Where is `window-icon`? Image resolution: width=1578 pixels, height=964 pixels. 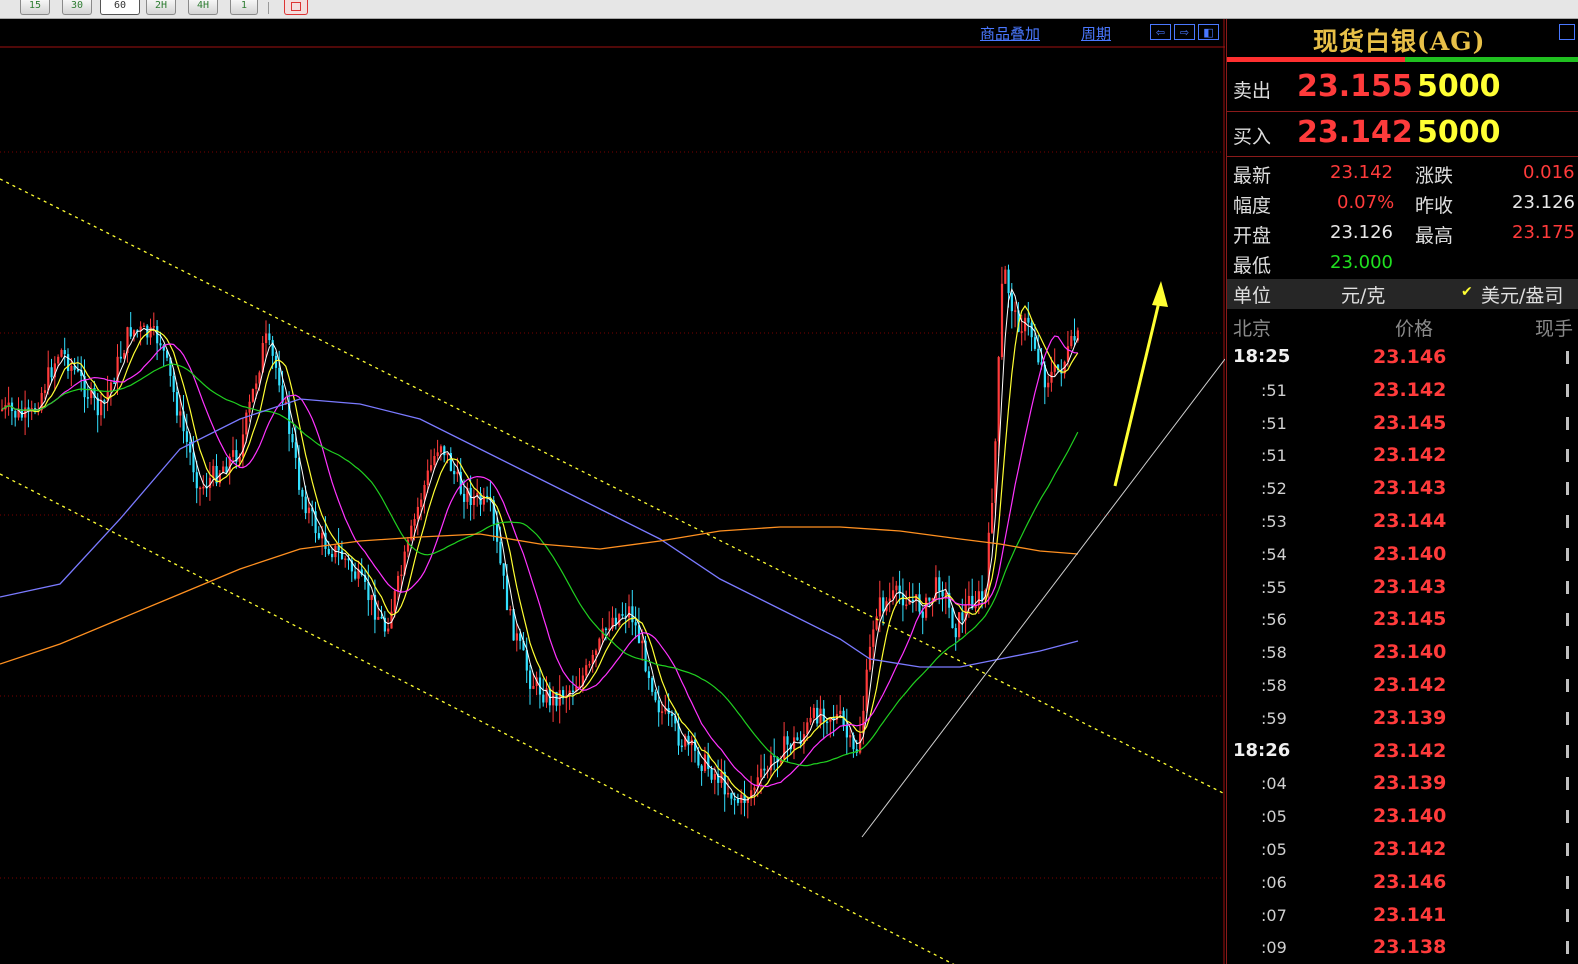
window-icon is located at coordinates (1567, 32).